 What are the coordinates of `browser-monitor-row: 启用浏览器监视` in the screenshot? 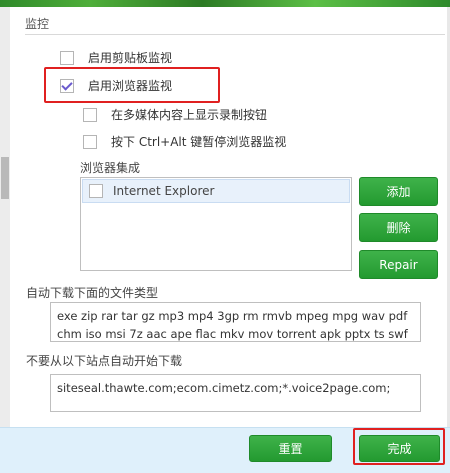 It's located at (116, 85).